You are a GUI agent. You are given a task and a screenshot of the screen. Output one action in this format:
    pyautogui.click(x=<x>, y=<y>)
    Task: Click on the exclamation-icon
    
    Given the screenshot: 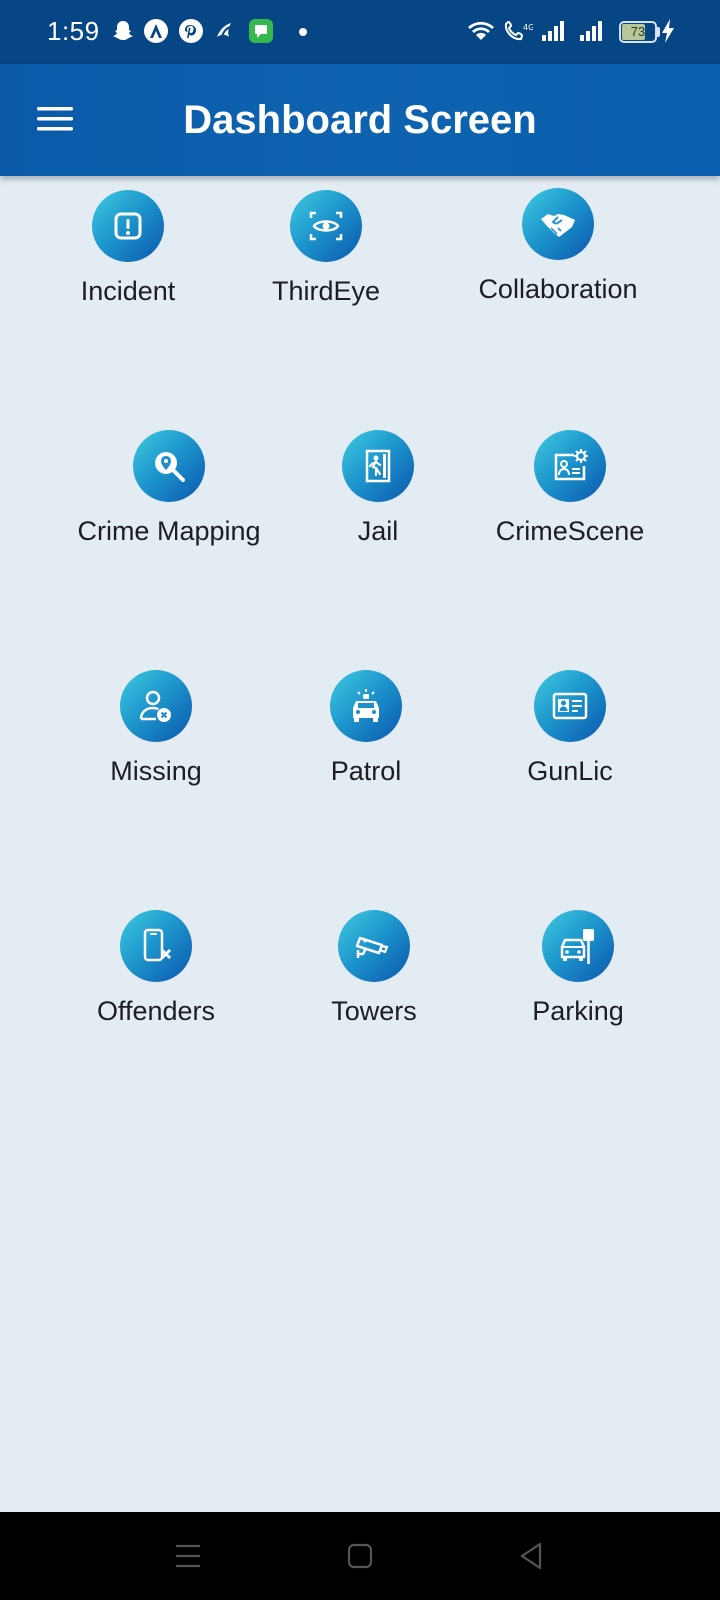 What is the action you would take?
    pyautogui.click(x=128, y=226)
    